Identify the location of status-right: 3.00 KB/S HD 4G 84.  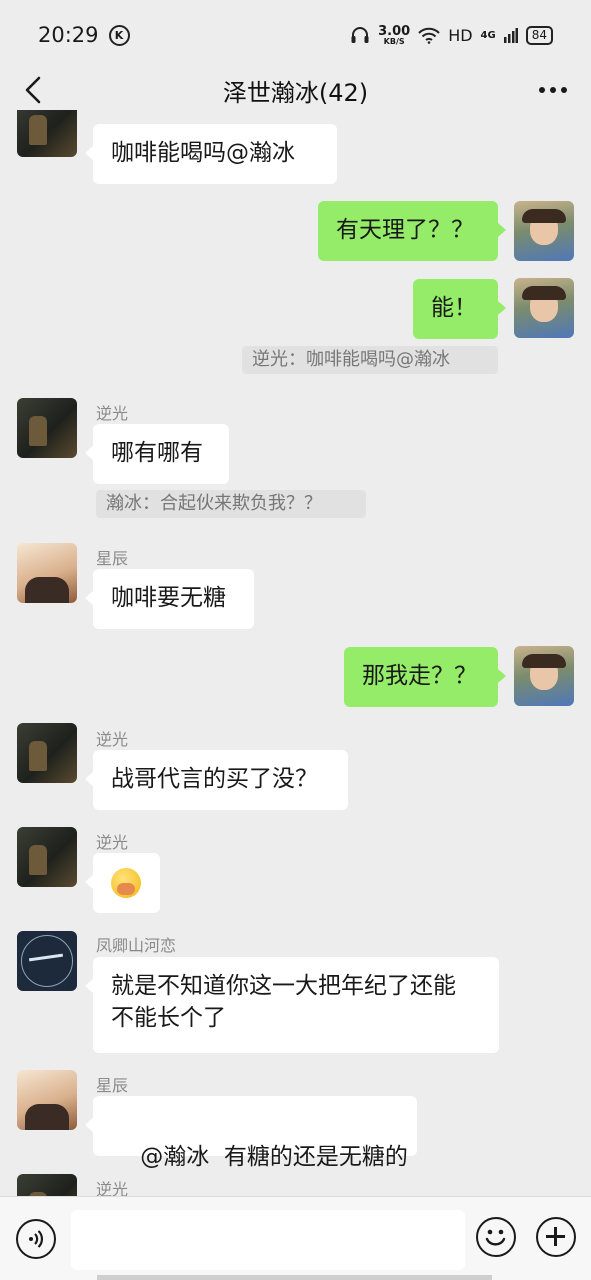
(451, 35).